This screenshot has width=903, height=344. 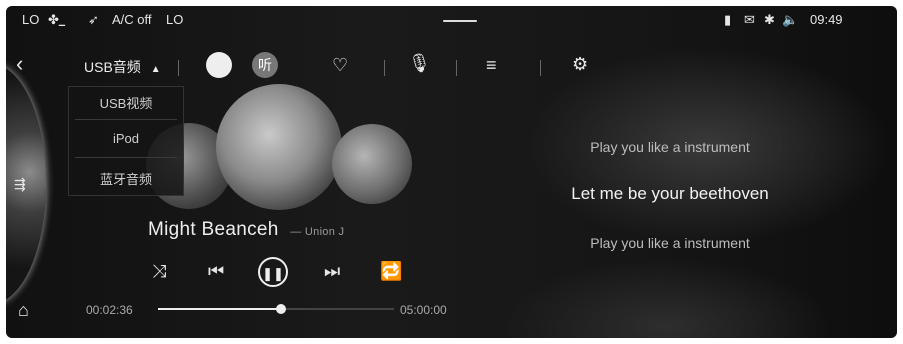 I want to click on seat-icon: ➶, so click(x=93, y=20).